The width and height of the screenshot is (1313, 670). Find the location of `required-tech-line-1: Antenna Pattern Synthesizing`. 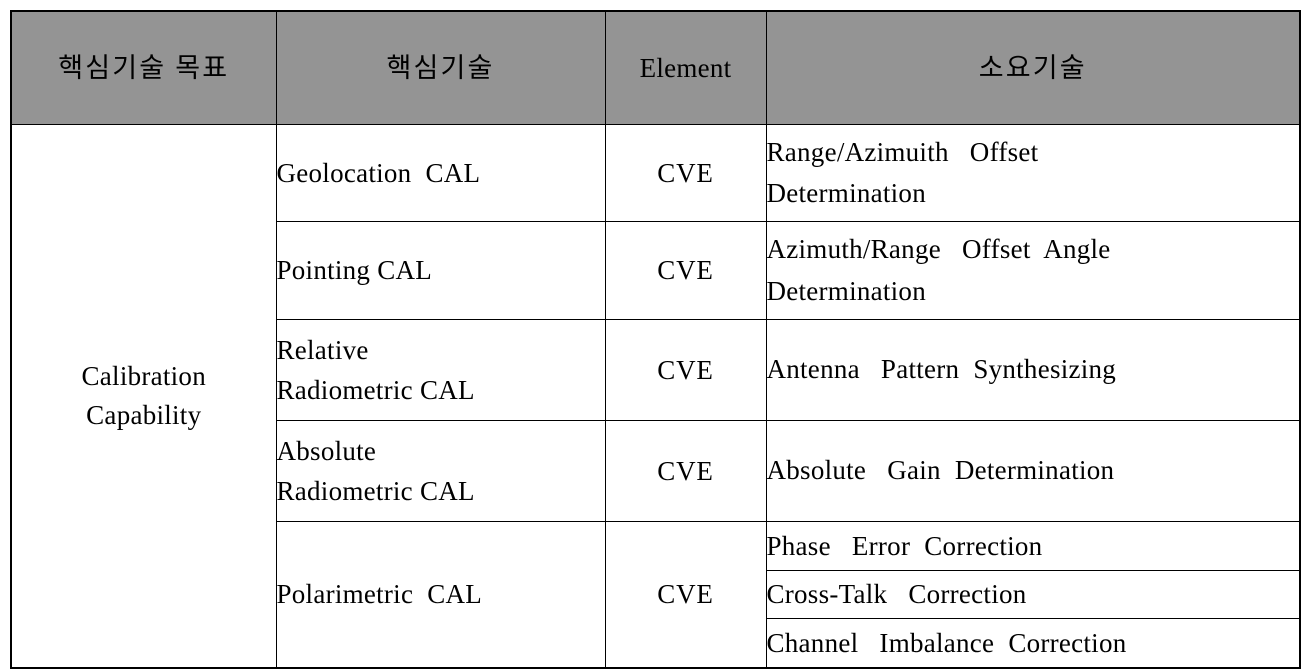

required-tech-line-1: Antenna Pattern Synthesizing is located at coordinates (941, 369).